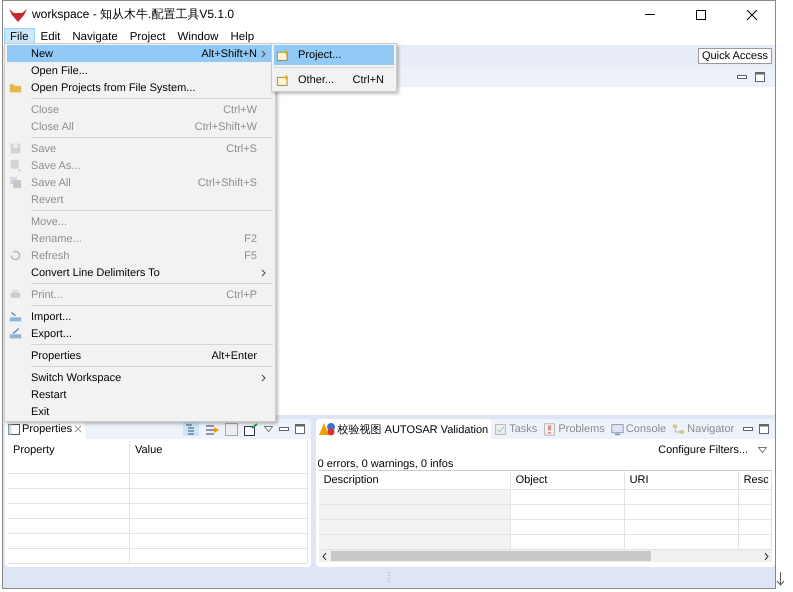 This screenshot has width=793, height=592. Describe the element at coordinates (242, 36) in the screenshot. I see `menu-item: Help` at that location.